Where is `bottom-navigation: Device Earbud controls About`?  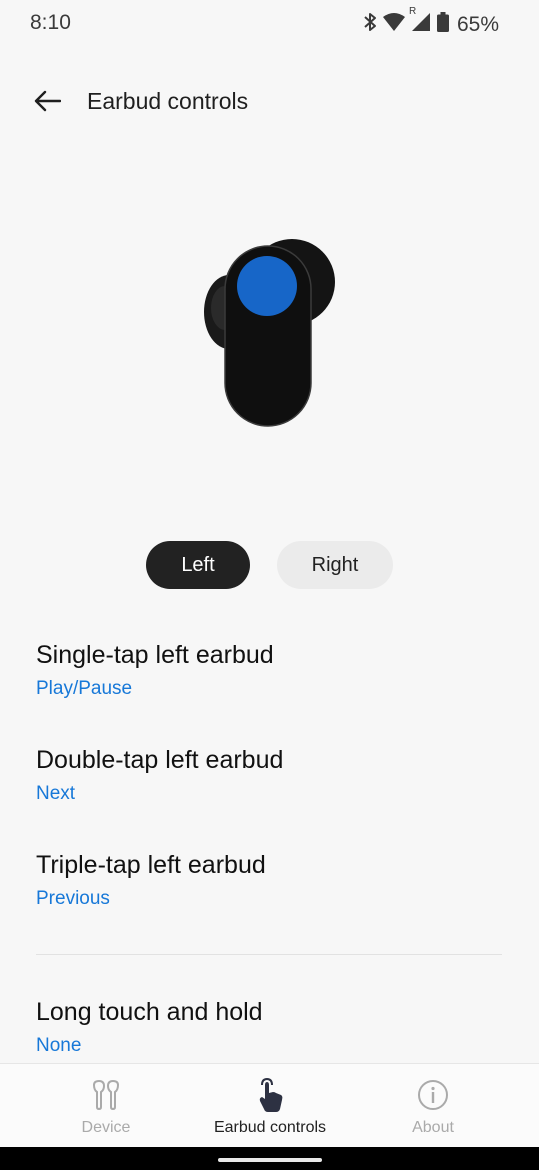
bottom-navigation: Device Earbud controls About is located at coordinates (269, 1105).